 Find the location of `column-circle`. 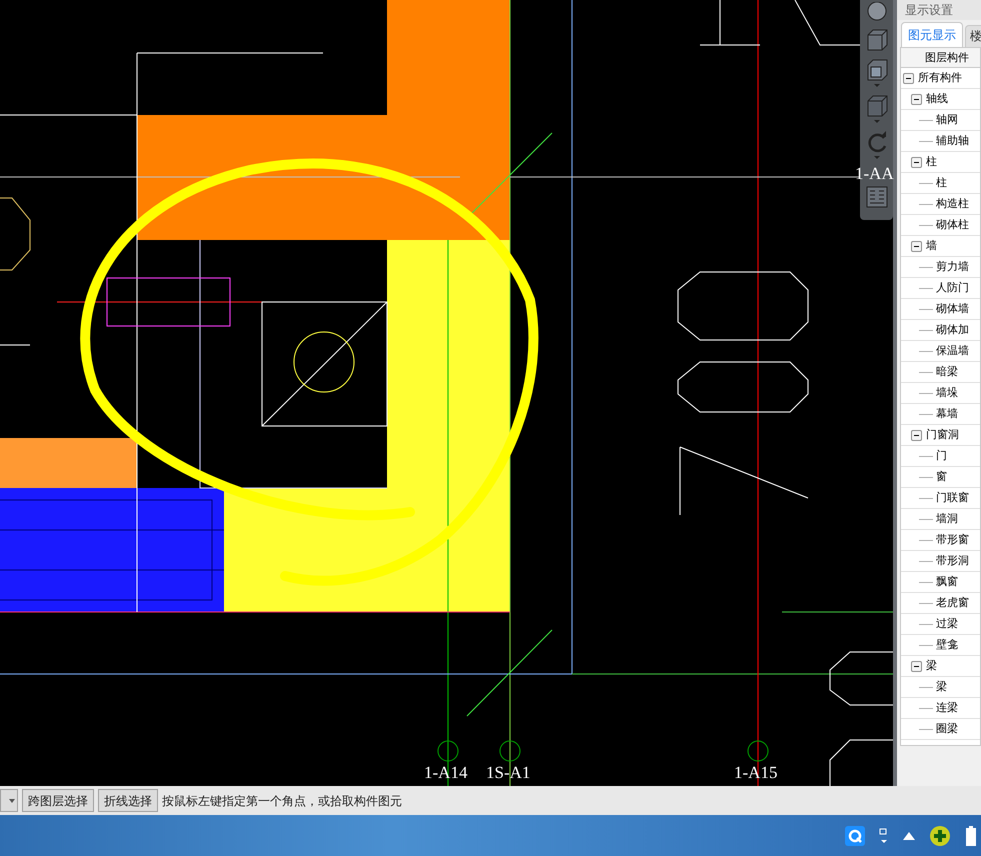

column-circle is located at coordinates (324, 362).